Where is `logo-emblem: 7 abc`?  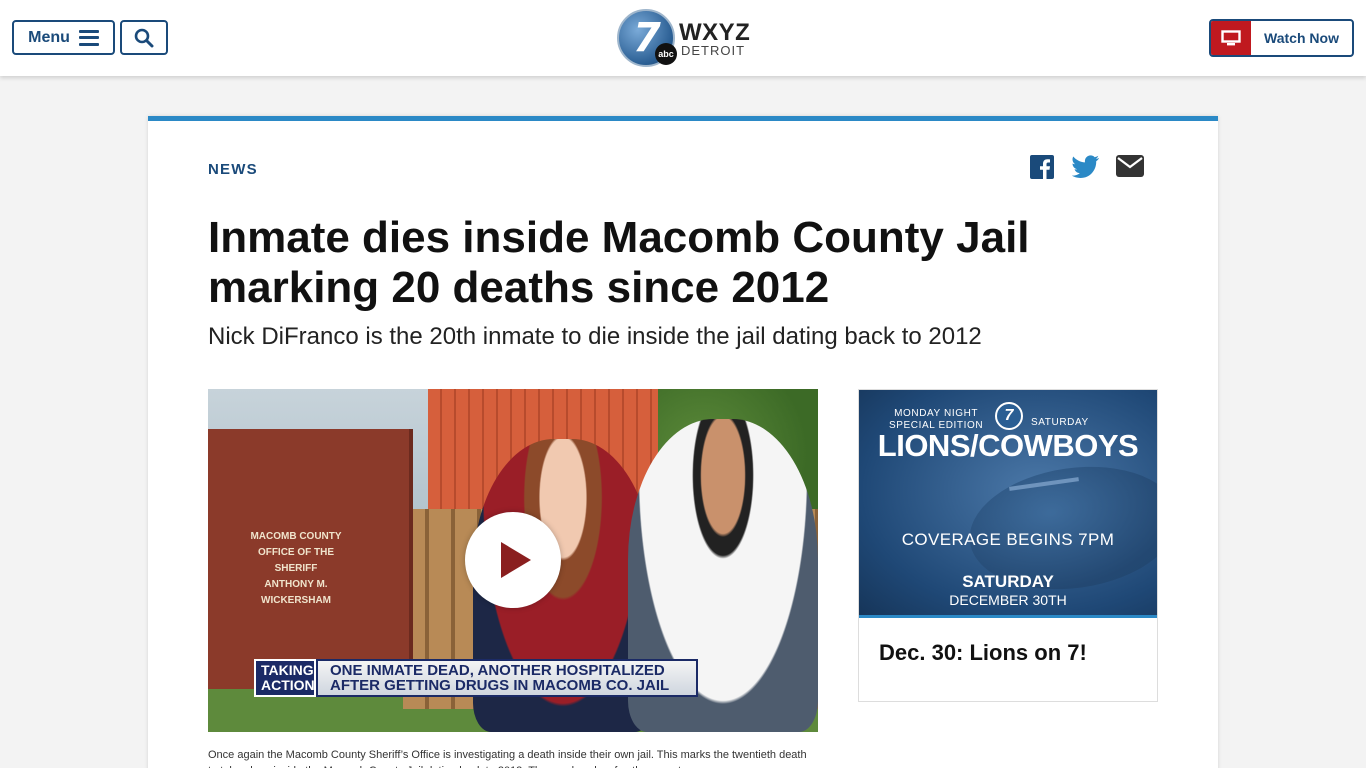
logo-emblem: 7 abc is located at coordinates (647, 38).